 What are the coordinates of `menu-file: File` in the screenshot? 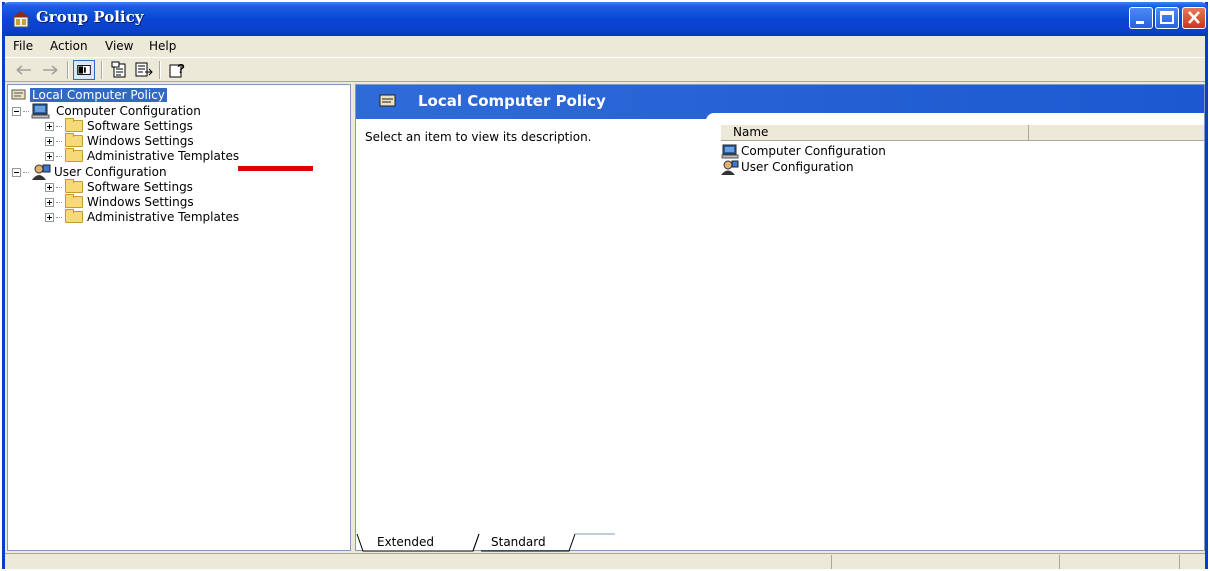 It's located at (23, 46).